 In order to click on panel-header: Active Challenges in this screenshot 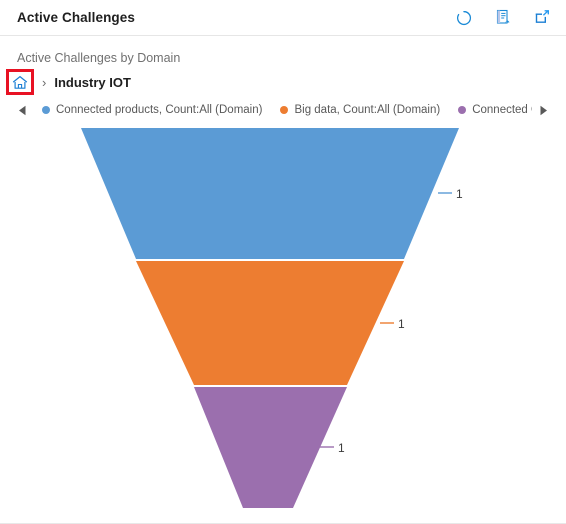, I will do `click(283, 18)`.